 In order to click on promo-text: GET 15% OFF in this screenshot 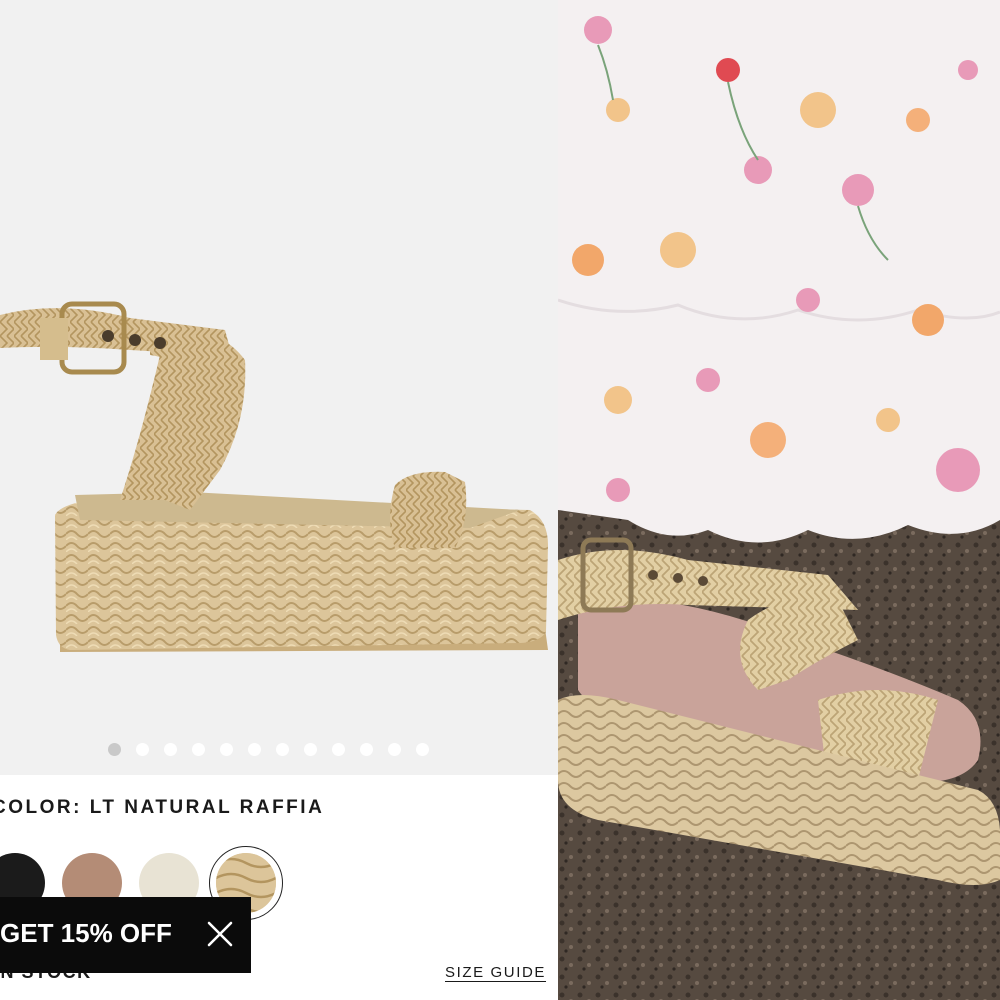, I will do `click(86, 933)`.